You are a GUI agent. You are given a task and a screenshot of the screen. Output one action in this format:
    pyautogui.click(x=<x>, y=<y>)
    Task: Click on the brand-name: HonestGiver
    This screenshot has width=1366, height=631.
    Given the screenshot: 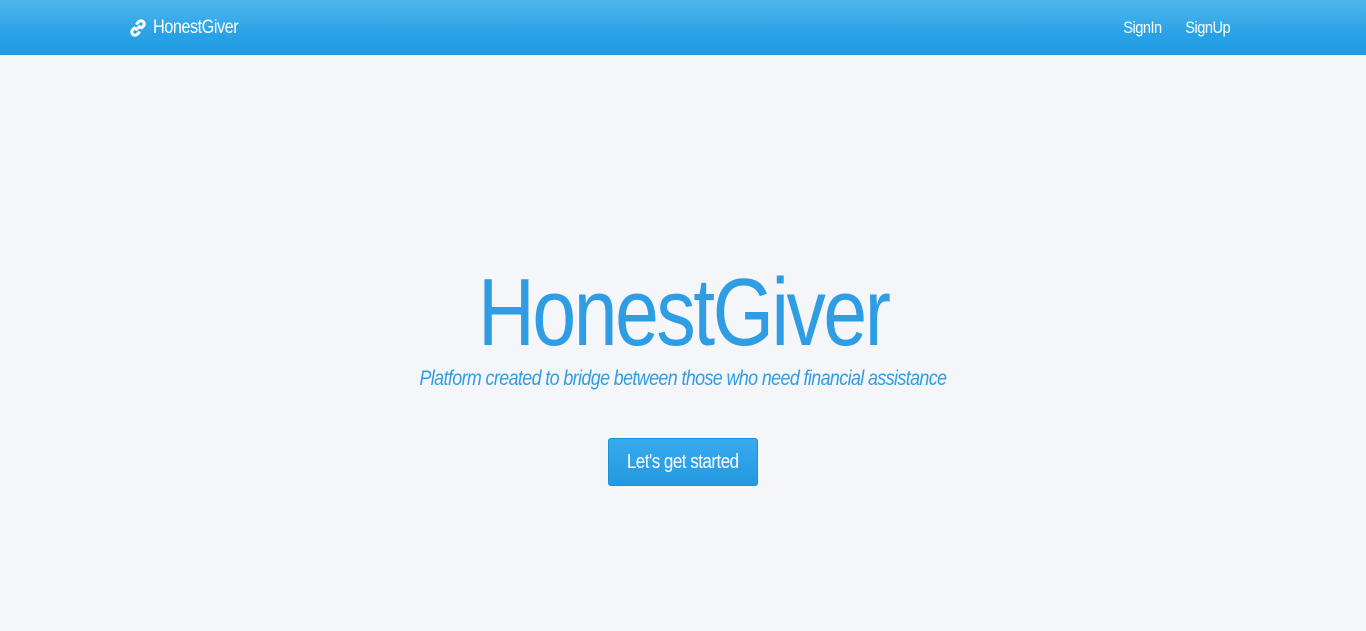 What is the action you would take?
    pyautogui.click(x=196, y=27)
    